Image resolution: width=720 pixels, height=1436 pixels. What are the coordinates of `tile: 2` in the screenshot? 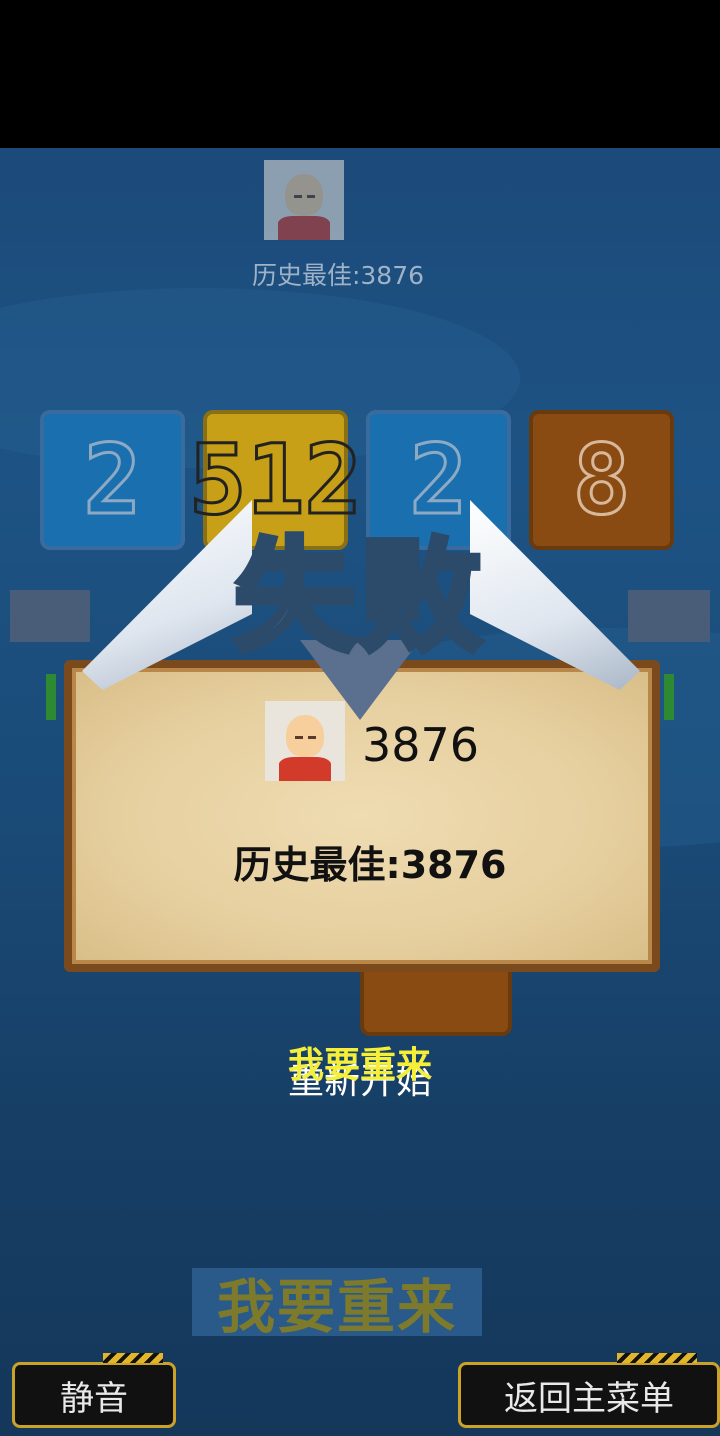 It's located at (112, 480).